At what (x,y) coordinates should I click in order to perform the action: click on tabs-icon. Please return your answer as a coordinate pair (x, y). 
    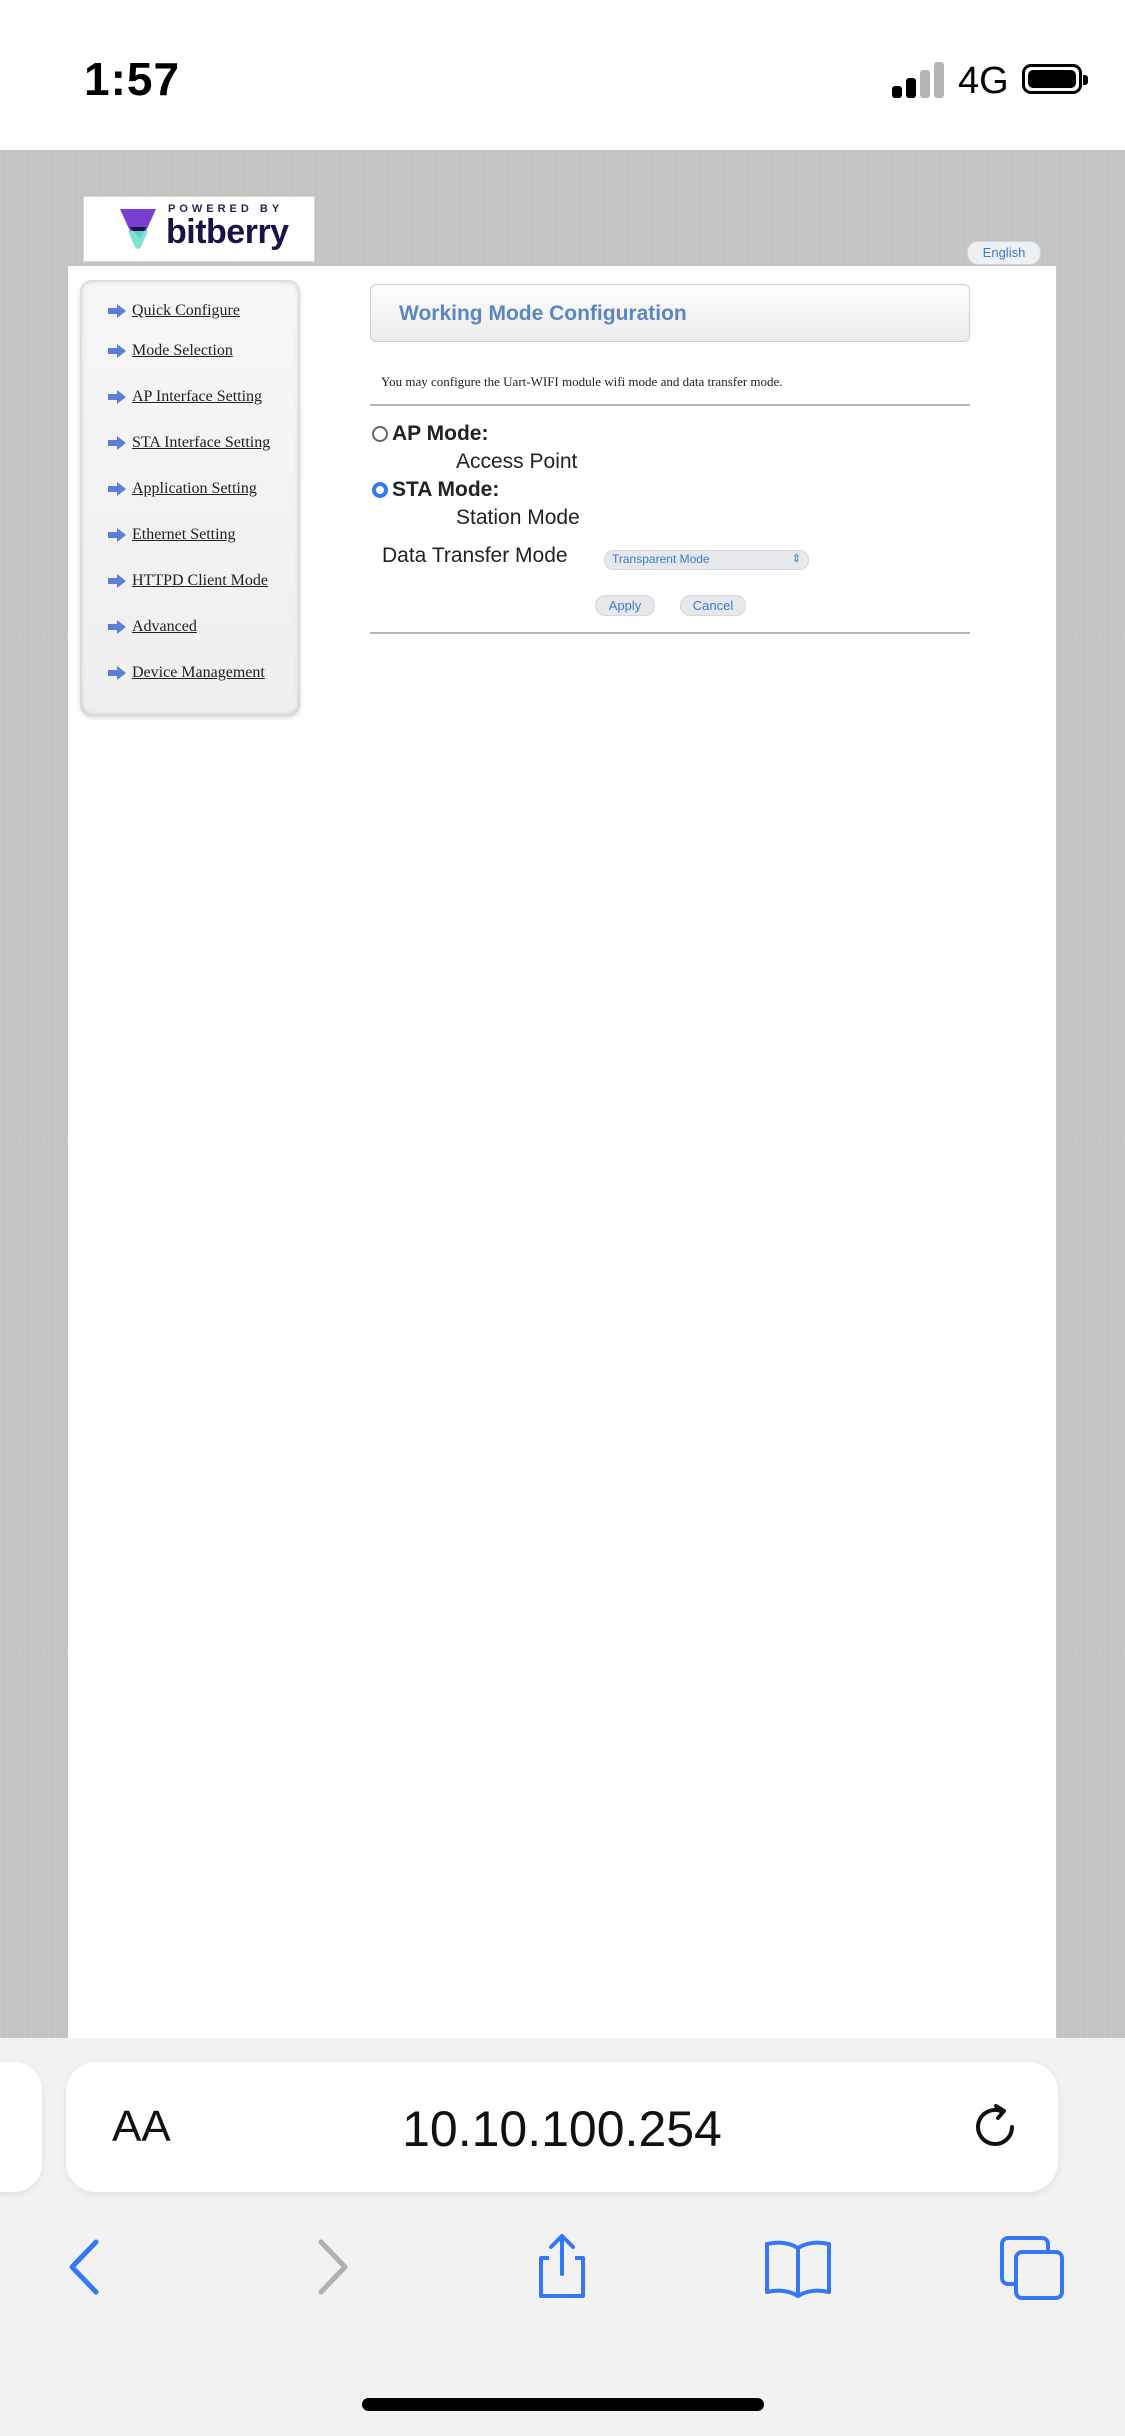
    Looking at the image, I should click on (1033, 2267).